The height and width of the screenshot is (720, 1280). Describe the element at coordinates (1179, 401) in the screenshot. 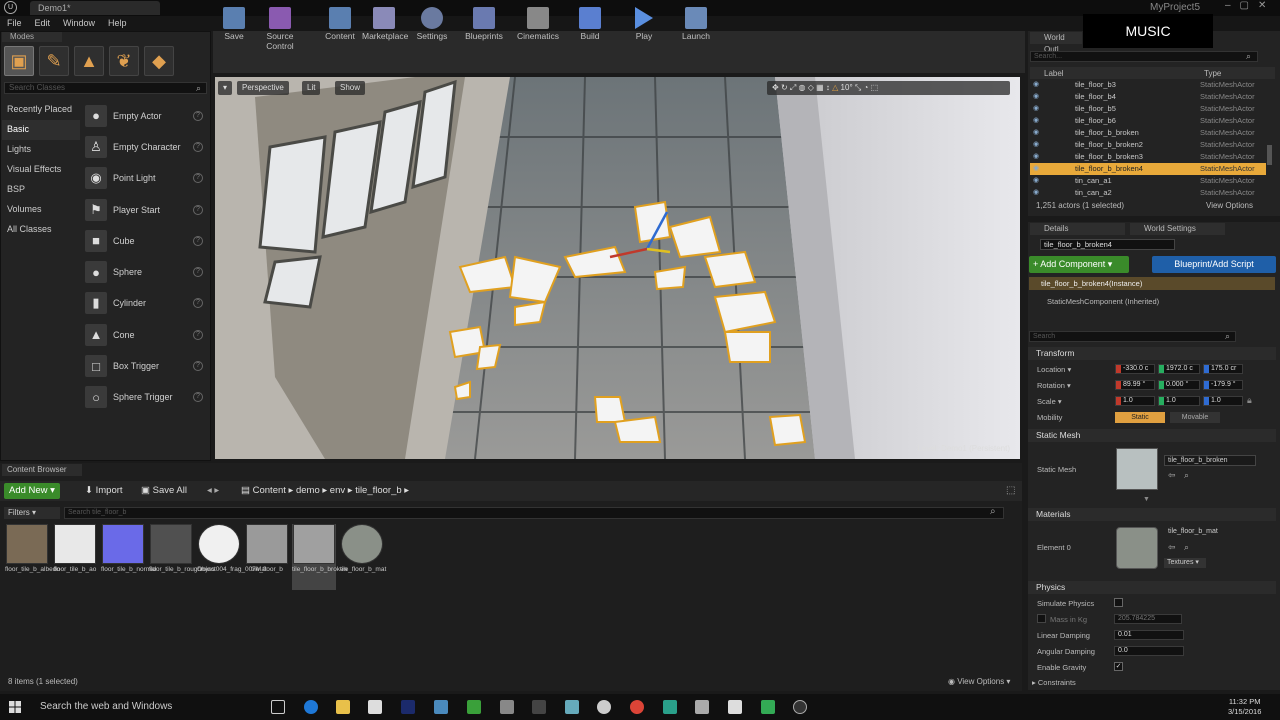

I see `scale-y-field: 1.0` at that location.